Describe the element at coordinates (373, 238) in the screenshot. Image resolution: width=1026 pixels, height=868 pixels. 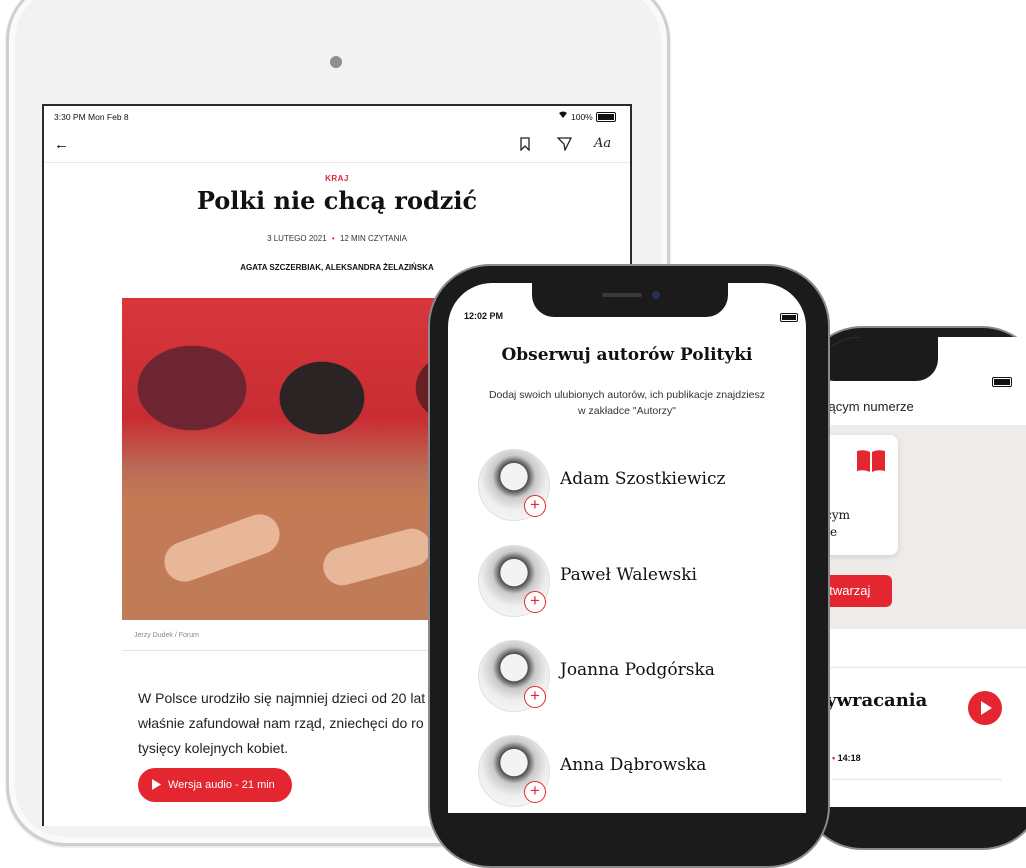
I see `read-time: 12 MIN CZYTANIA` at that location.